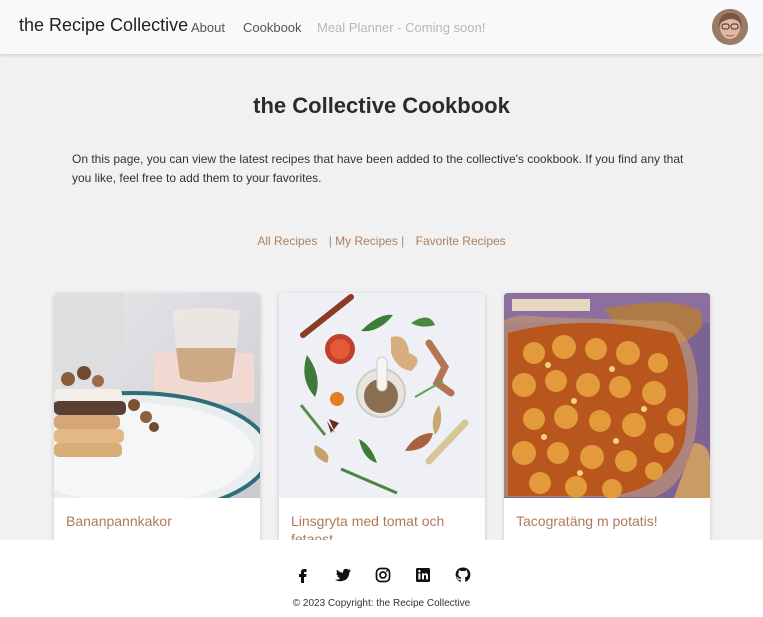 The height and width of the screenshot is (617, 763). I want to click on user-avatar, so click(730, 27).